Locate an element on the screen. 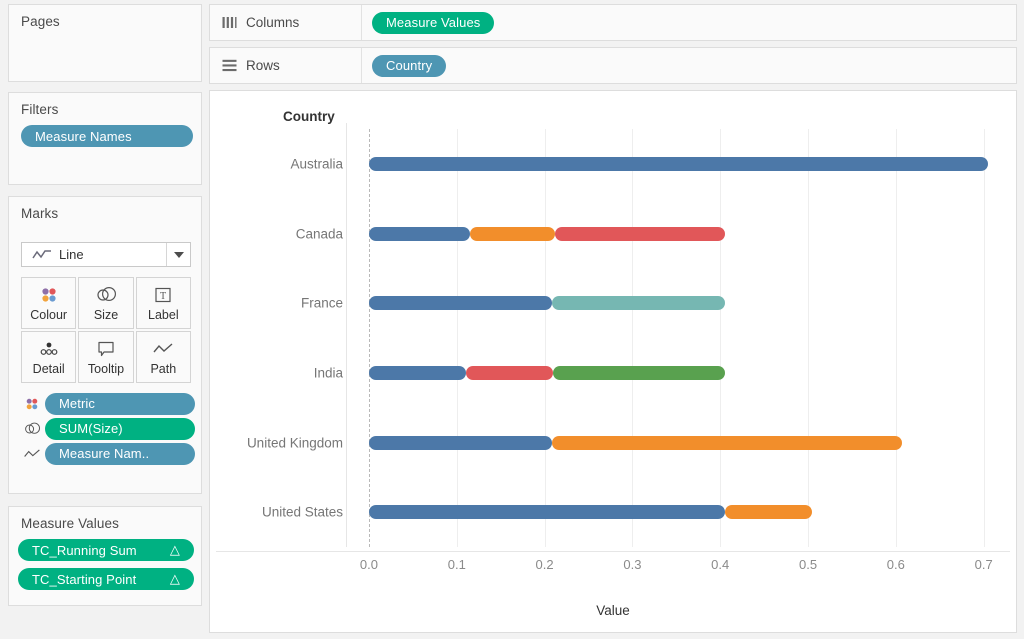 This screenshot has height=639, width=1024. columns-pill-label: Measure Values is located at coordinates (433, 22).